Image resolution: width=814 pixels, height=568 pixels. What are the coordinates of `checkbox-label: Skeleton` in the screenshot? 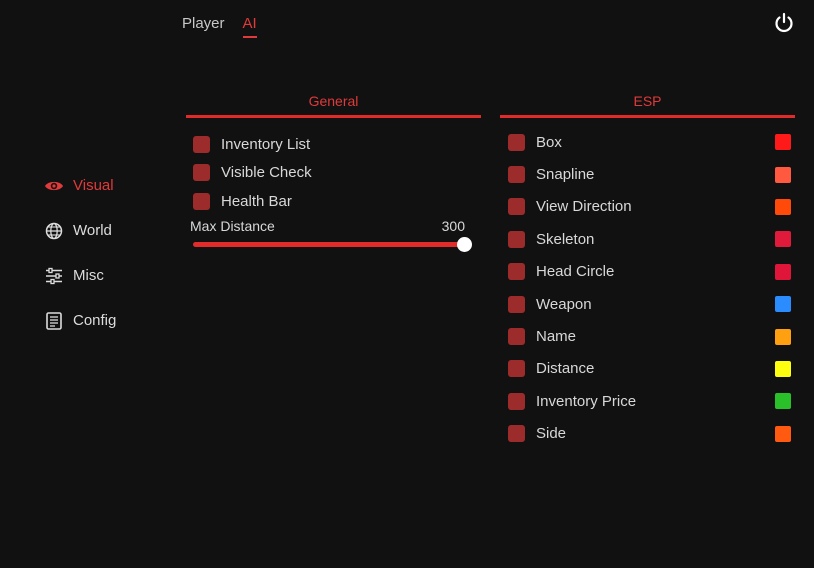 It's located at (565, 239).